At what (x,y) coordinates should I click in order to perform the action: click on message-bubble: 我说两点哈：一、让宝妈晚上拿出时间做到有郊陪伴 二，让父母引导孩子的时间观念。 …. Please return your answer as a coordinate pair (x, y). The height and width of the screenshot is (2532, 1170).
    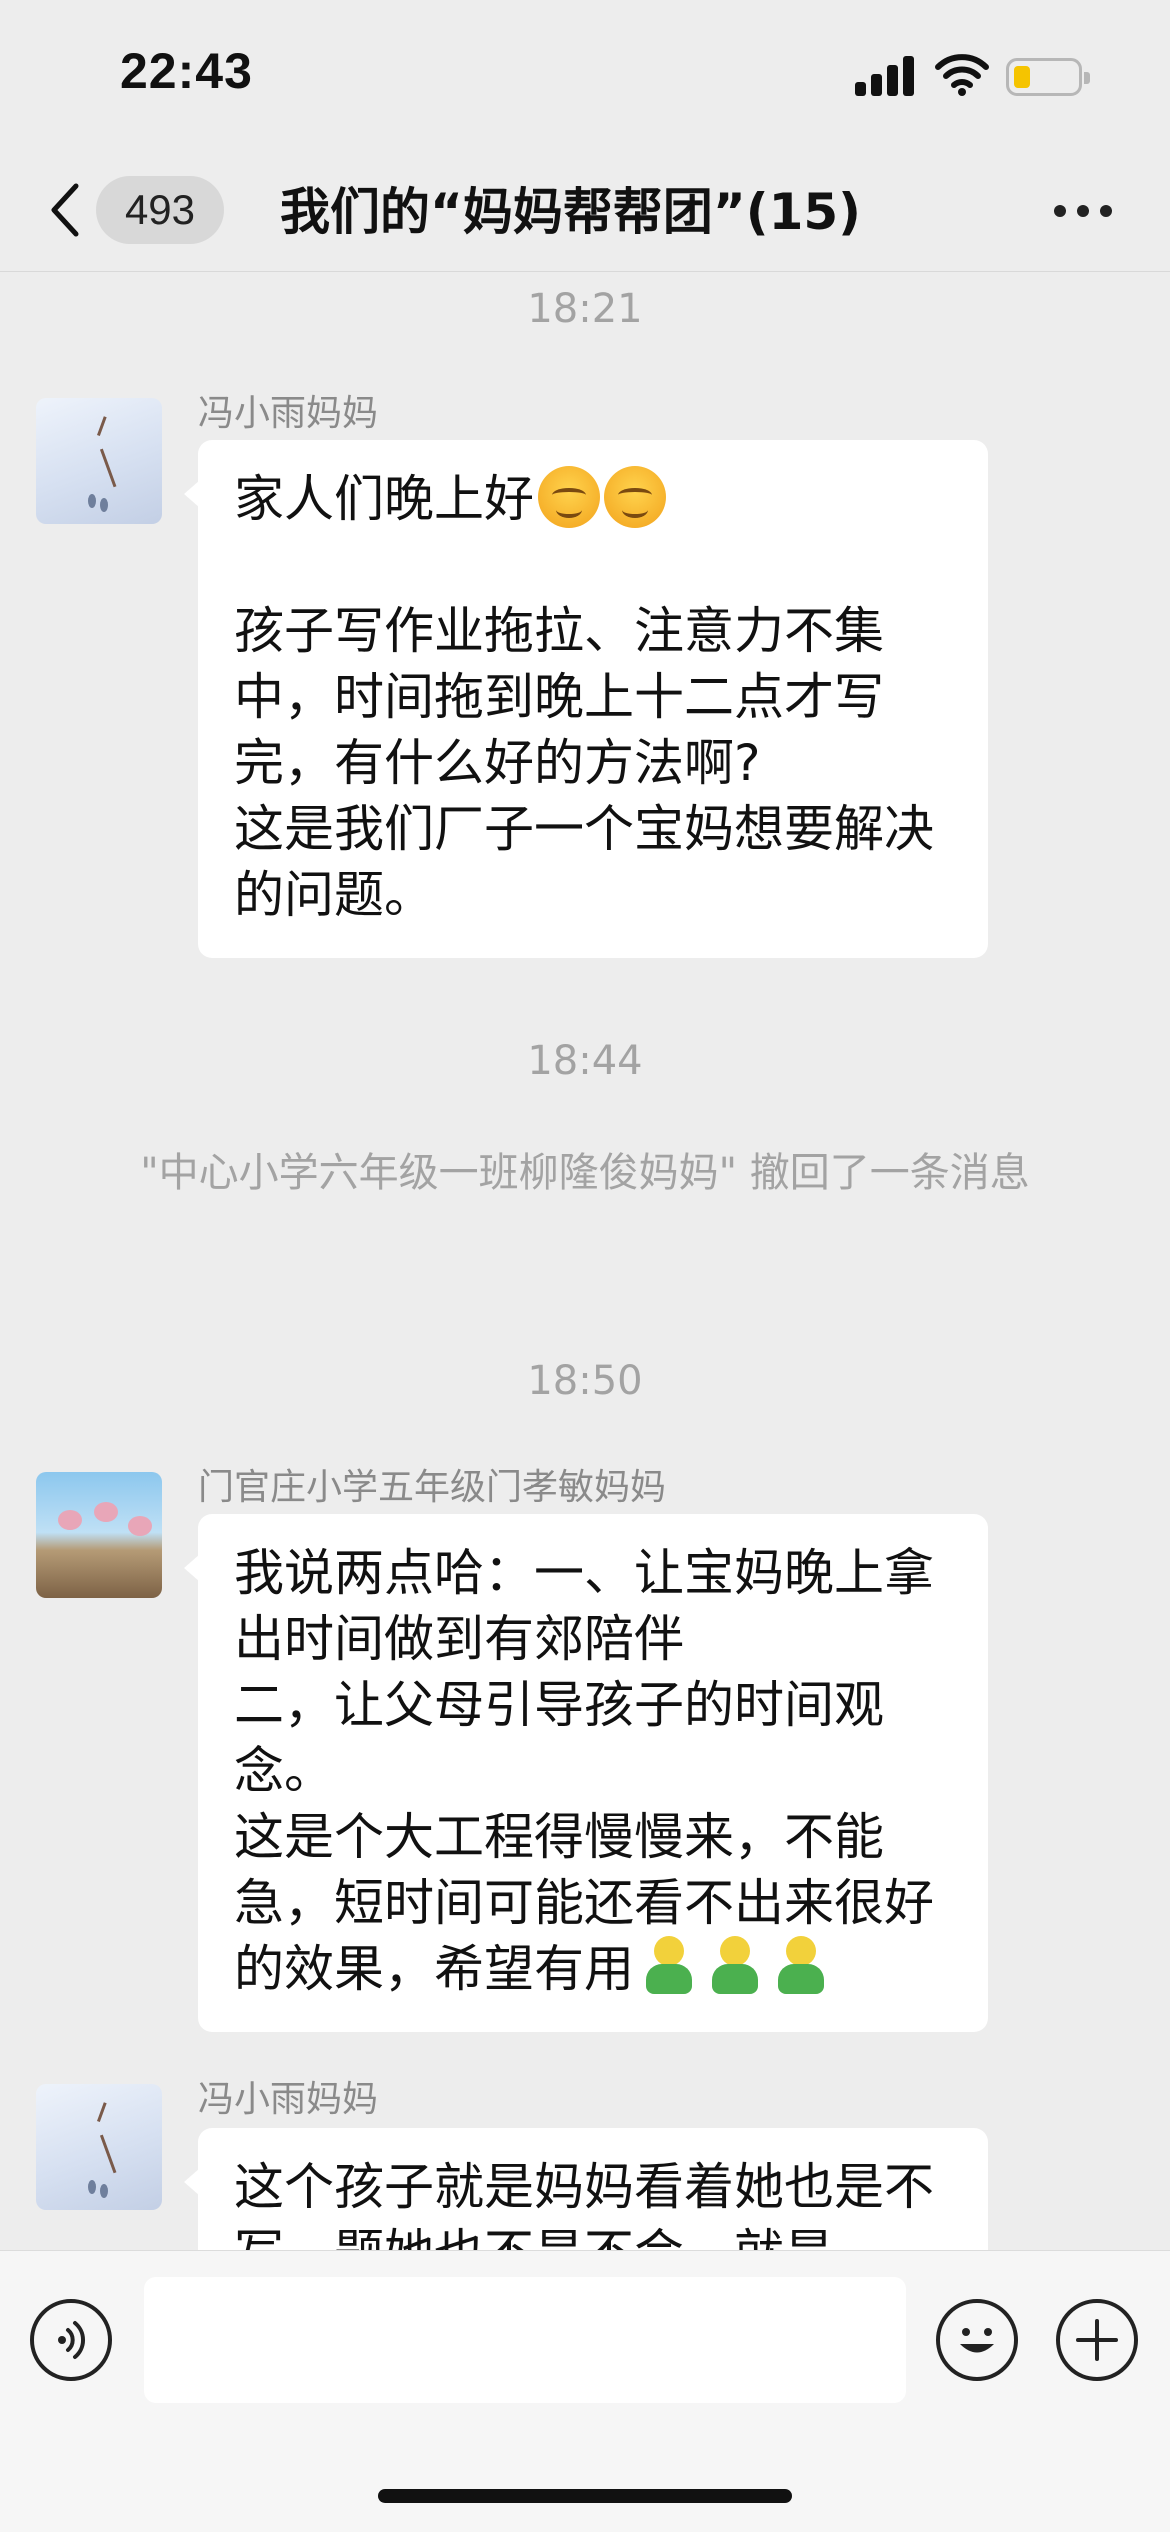
    Looking at the image, I should click on (586, 1773).